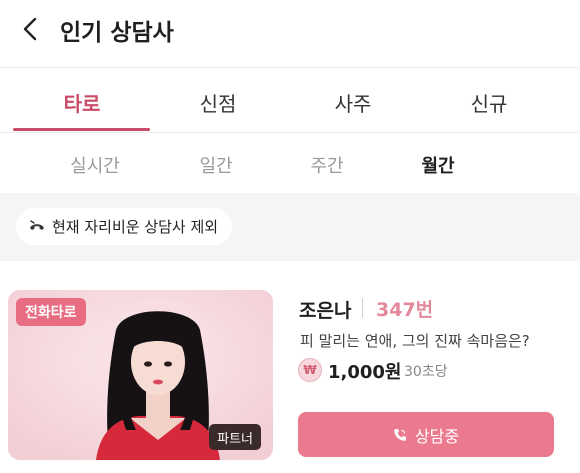 This screenshot has height=473, width=580. I want to click on consulting-button: 상담중, so click(426, 434).